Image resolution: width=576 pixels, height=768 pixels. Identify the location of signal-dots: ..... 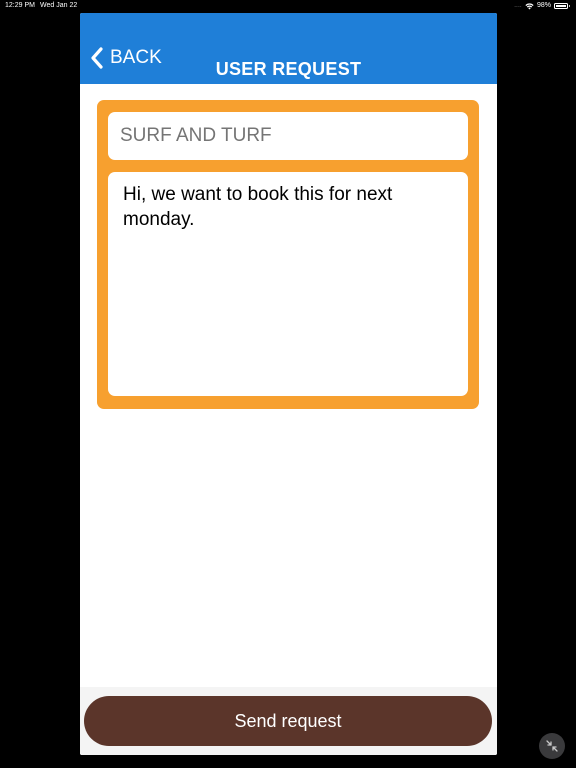
(518, 6).